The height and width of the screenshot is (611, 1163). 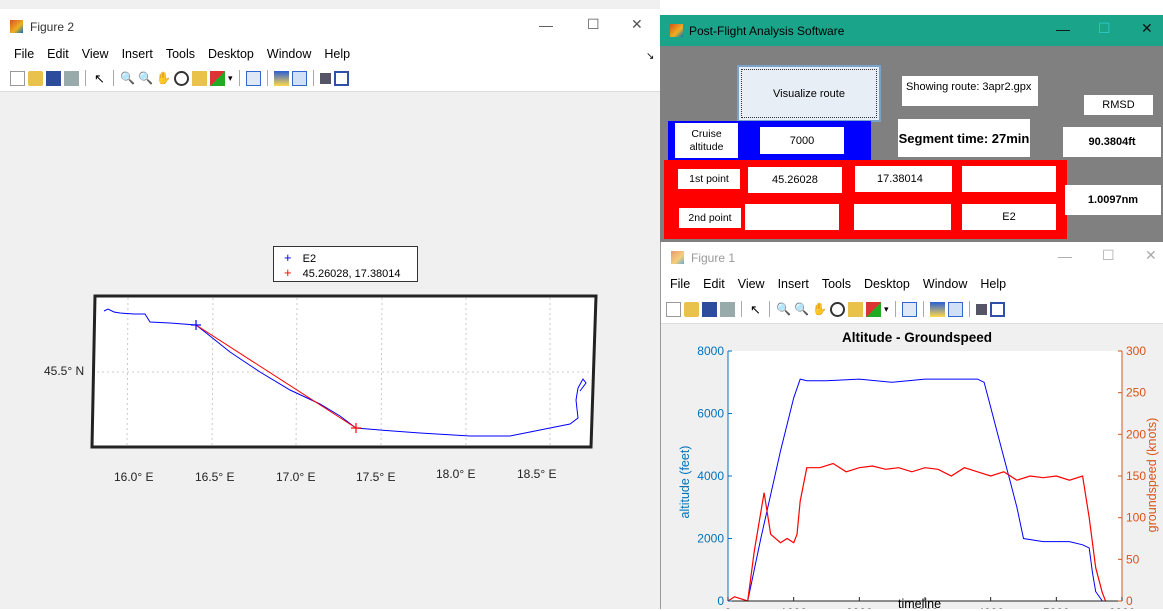 What do you see at coordinates (134, 477) in the screenshot?
I see `lon-tick-label: 16.0° E` at bounding box center [134, 477].